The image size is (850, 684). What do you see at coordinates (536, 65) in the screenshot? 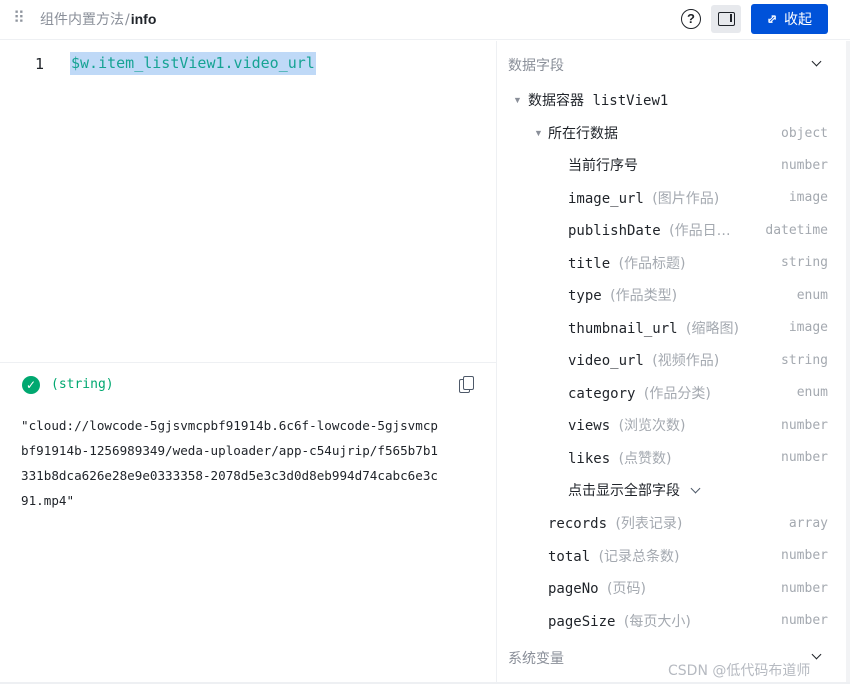
I see `data-fields-title: 数据字段` at bounding box center [536, 65].